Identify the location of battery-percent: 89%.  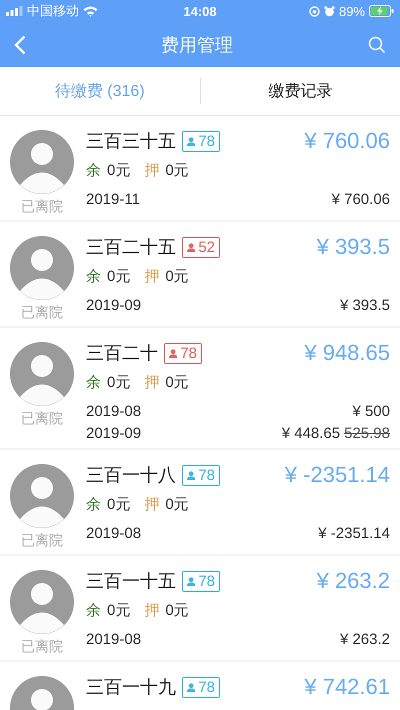
(351, 11).